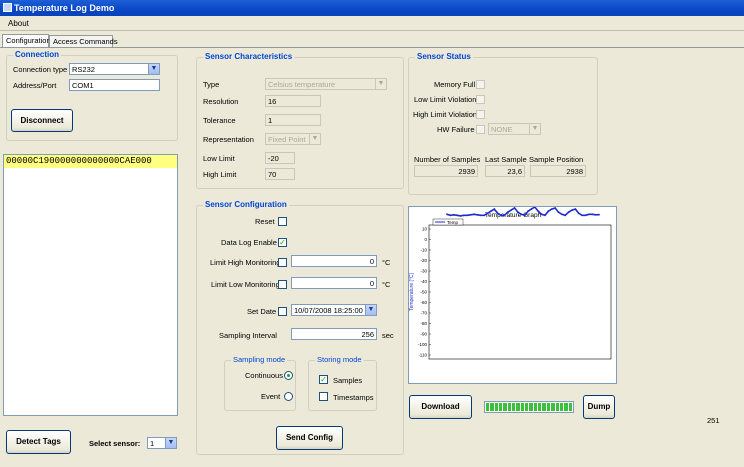 This screenshot has width=744, height=467. I want to click on connection-type-select: RS232 ▼, so click(114, 69).